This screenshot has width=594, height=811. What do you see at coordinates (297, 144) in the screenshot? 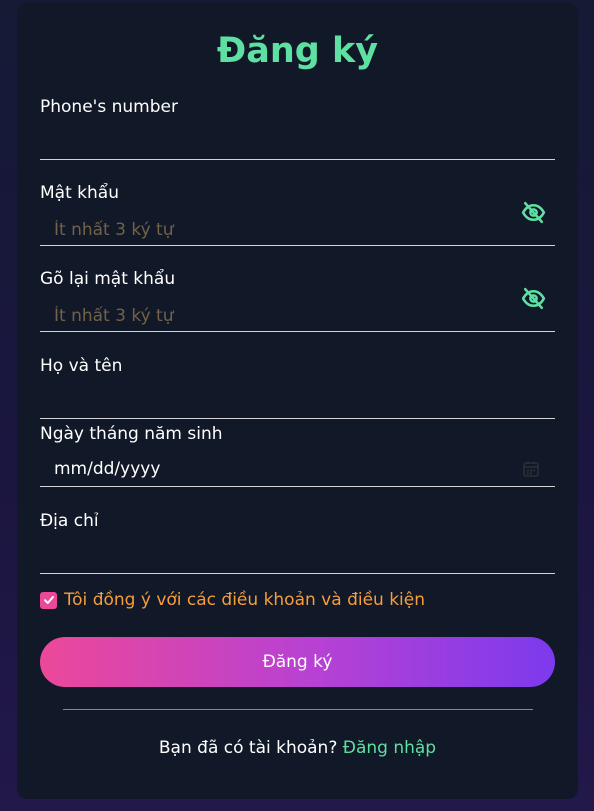
I see `phone-input` at bounding box center [297, 144].